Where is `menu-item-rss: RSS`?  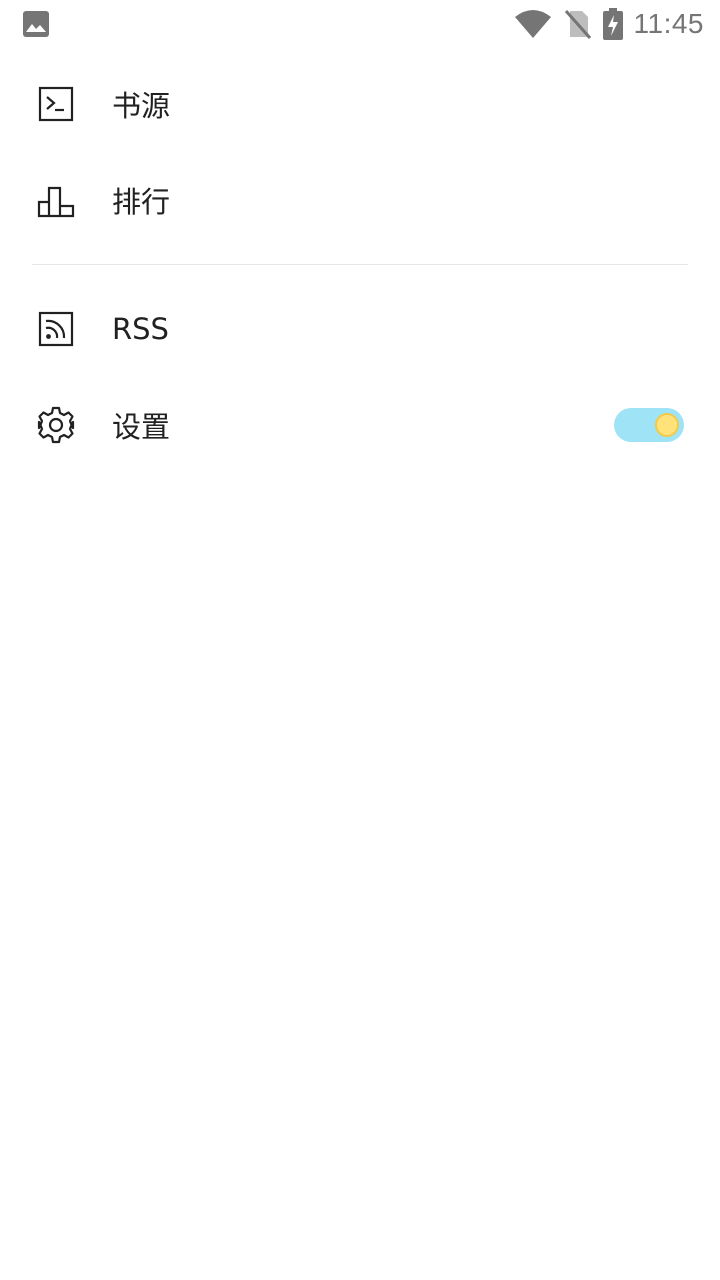 menu-item-rss: RSS is located at coordinates (360, 329).